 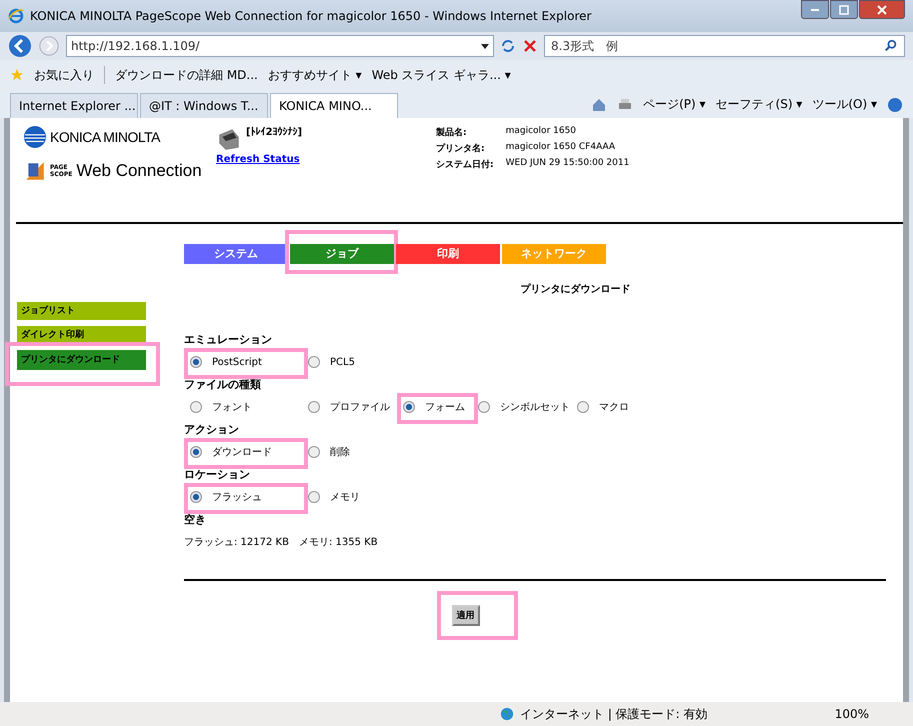 I want to click on section-title: ファイルの種類, so click(x=223, y=384).